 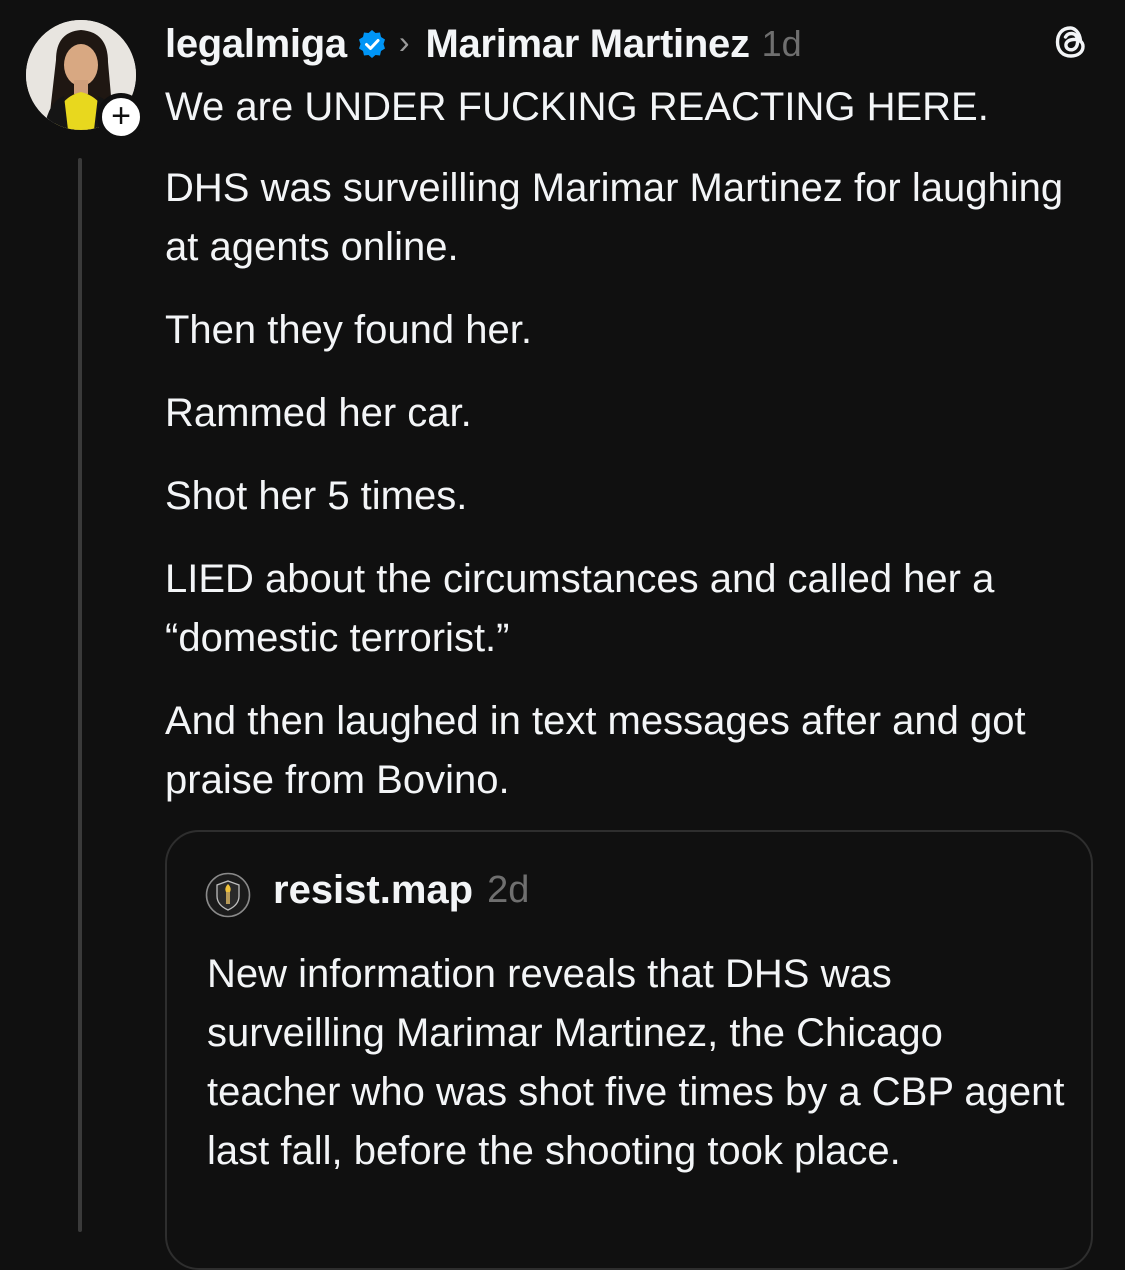 What do you see at coordinates (373, 890) in the screenshot?
I see `quoted-username: resist.map` at bounding box center [373, 890].